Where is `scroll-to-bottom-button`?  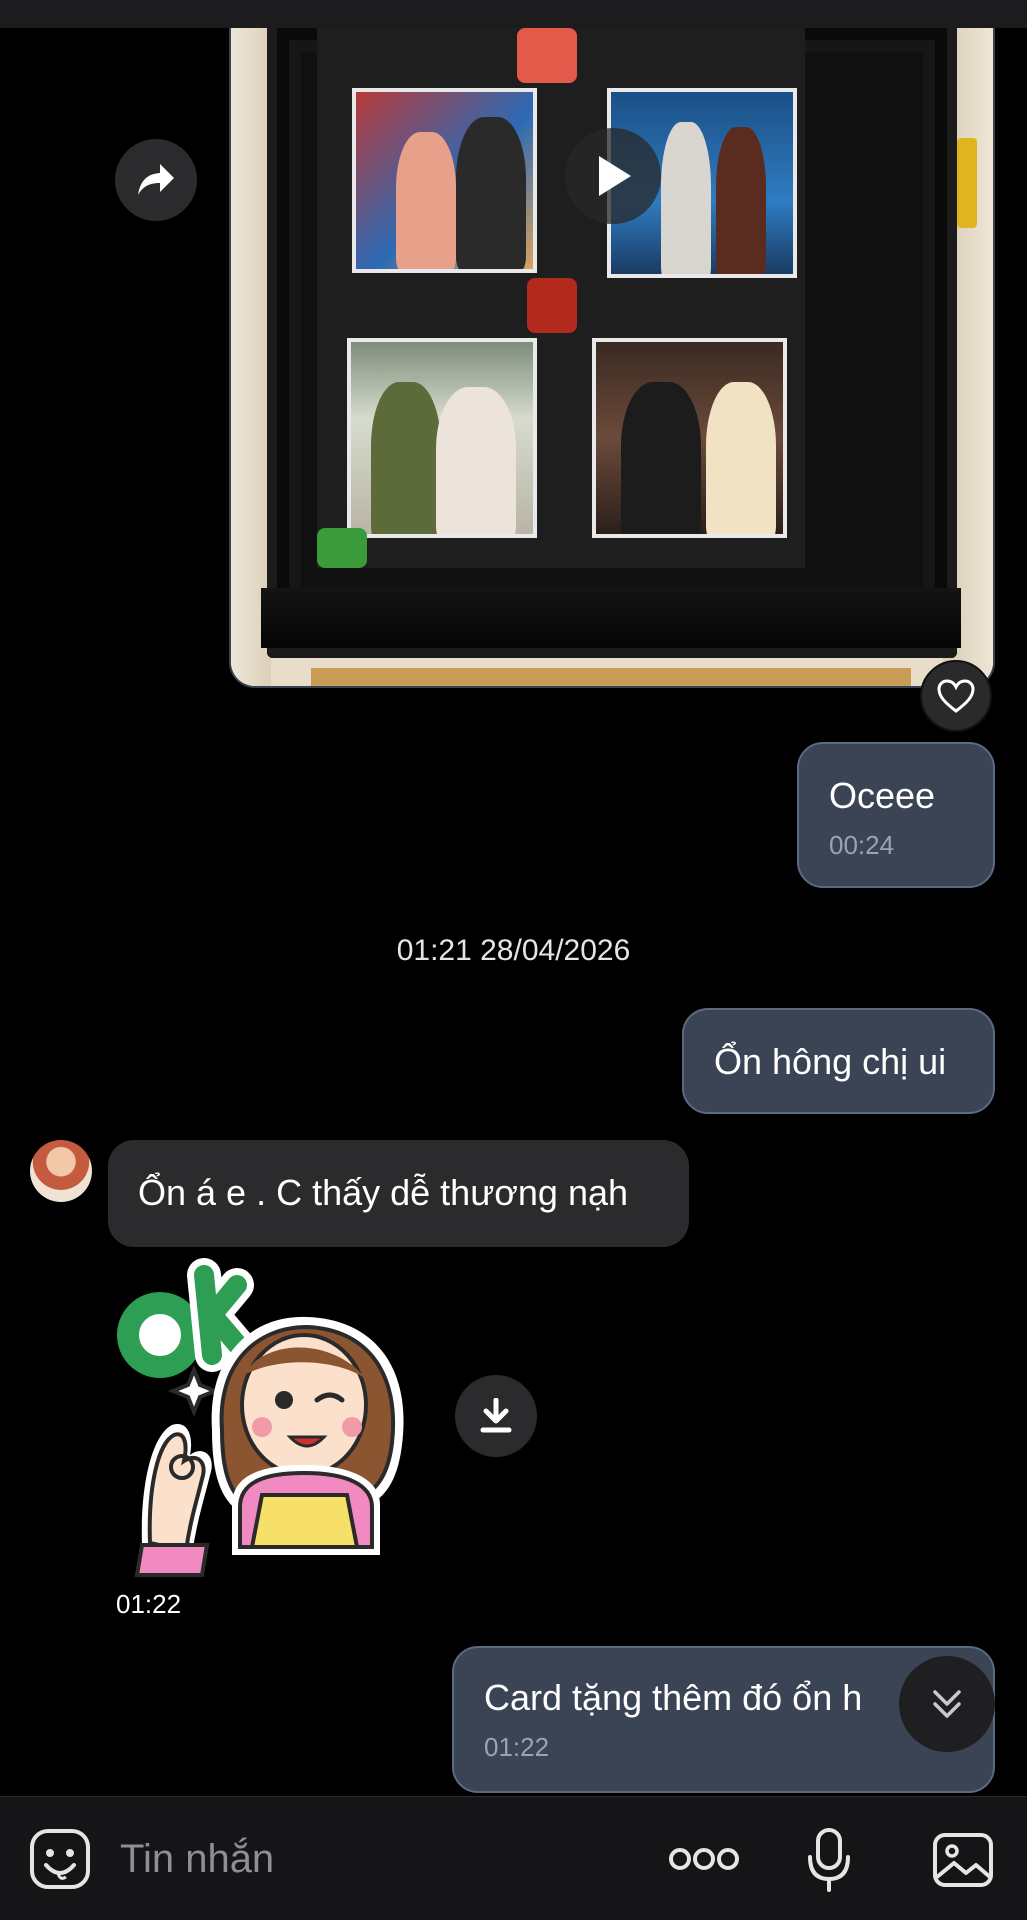 scroll-to-bottom-button is located at coordinates (947, 1704).